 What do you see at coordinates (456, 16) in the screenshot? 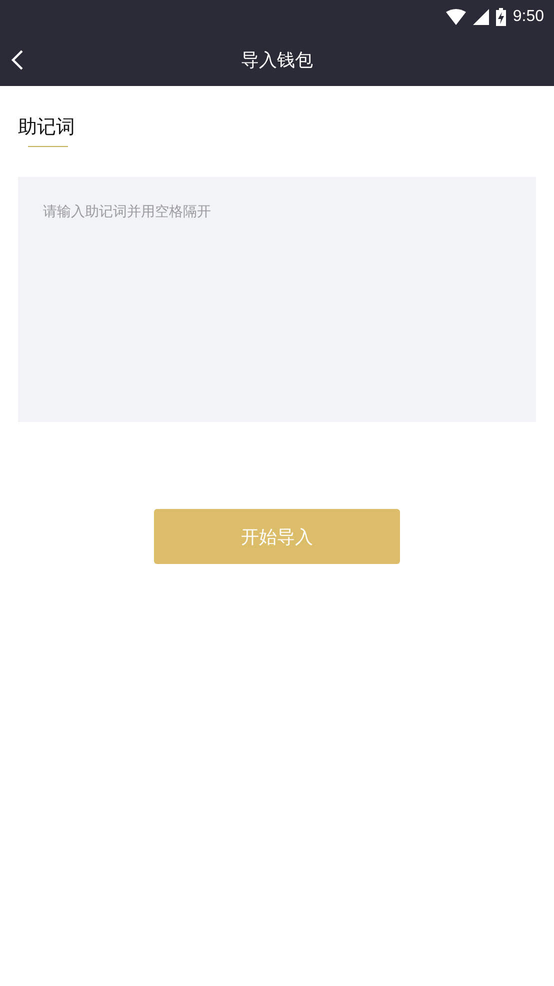
I see `wifi-icon` at bounding box center [456, 16].